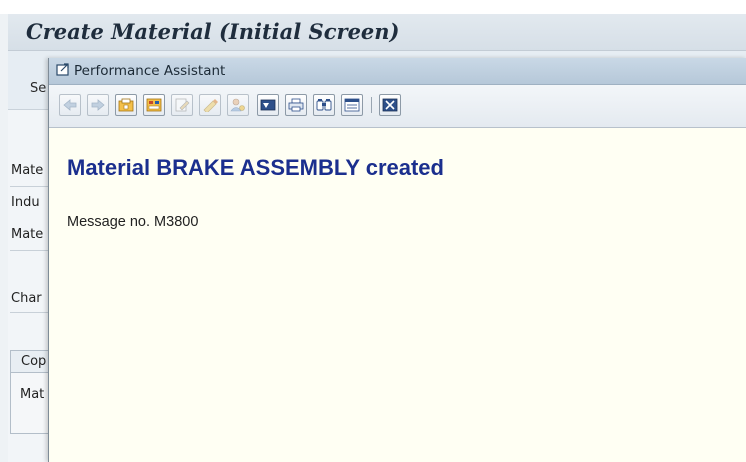 This screenshot has width=746, height=462. I want to click on find-button, so click(324, 105).